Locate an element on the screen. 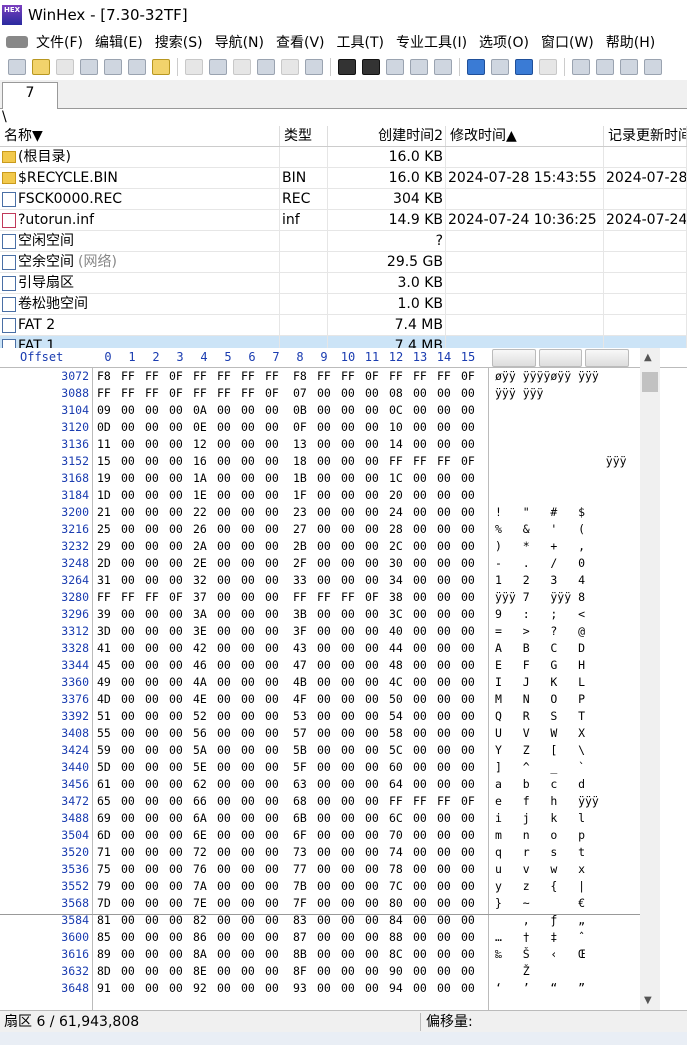  hex-bytes: 1D 00 00 00 1E 00 00 00 1F 00 00 00 20 00 00 00 is located at coordinates (291, 495).